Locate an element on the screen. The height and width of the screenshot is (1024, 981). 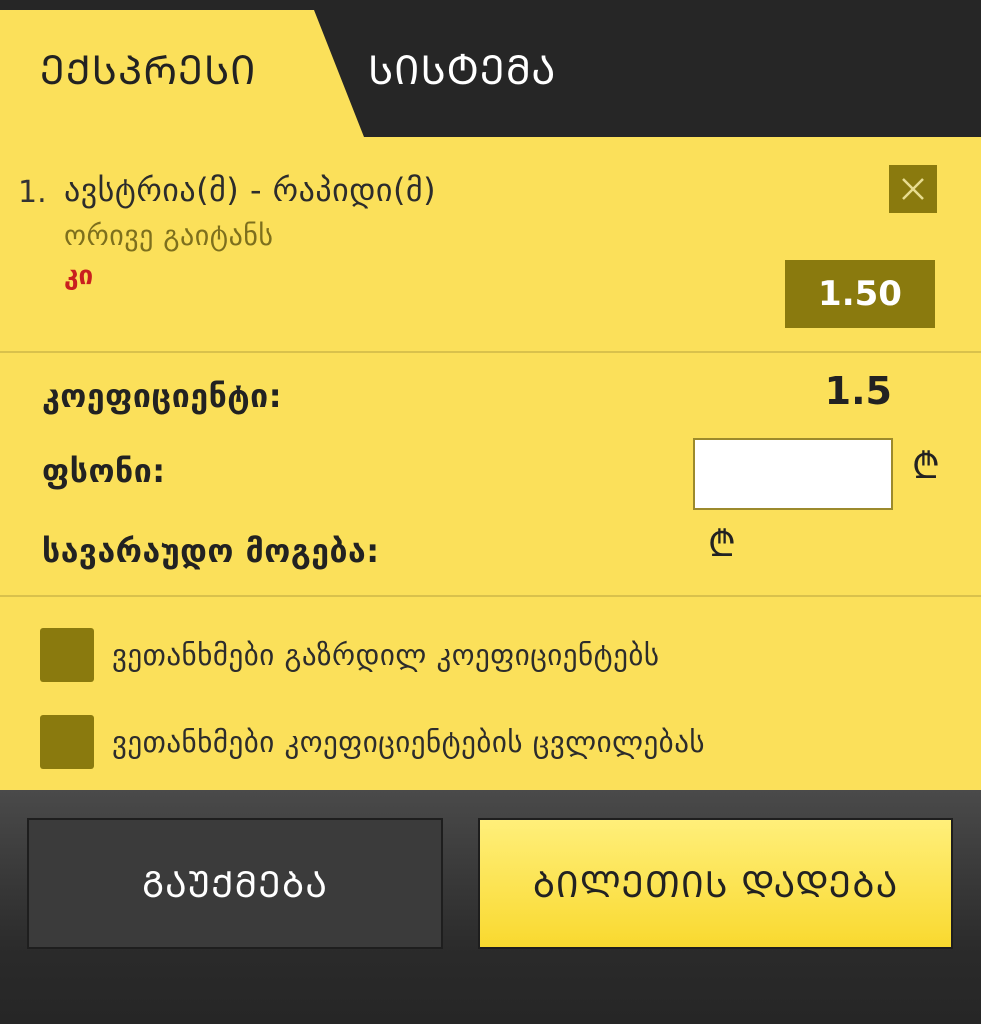
bet-market: ორივე გაიტანს is located at coordinates (169, 235).